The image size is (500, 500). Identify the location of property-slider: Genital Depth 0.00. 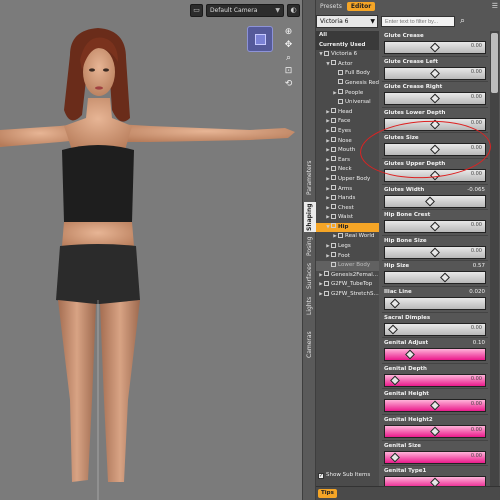
(435, 377).